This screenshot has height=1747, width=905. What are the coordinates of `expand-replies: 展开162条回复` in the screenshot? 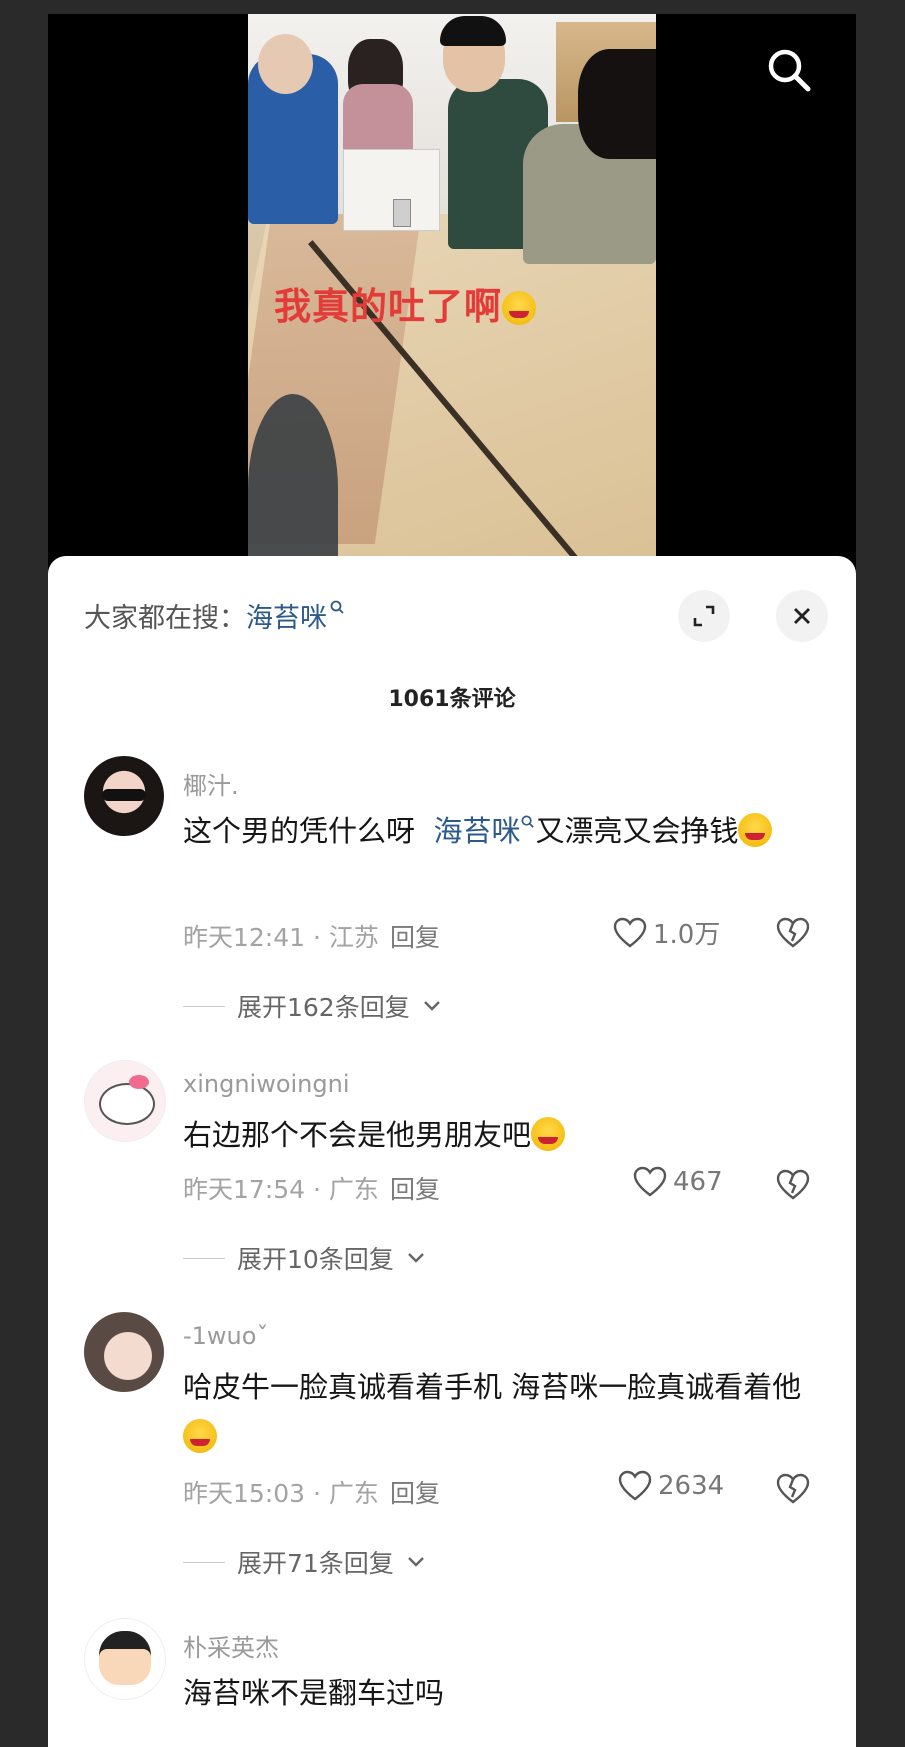 It's located at (312, 1006).